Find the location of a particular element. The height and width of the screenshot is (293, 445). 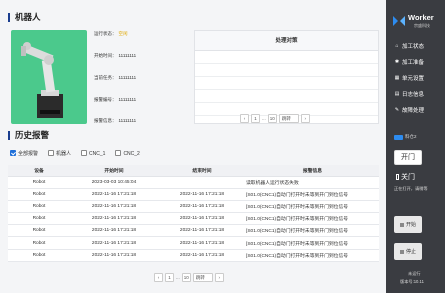

document-icon: ▤ is located at coordinates (397, 94).